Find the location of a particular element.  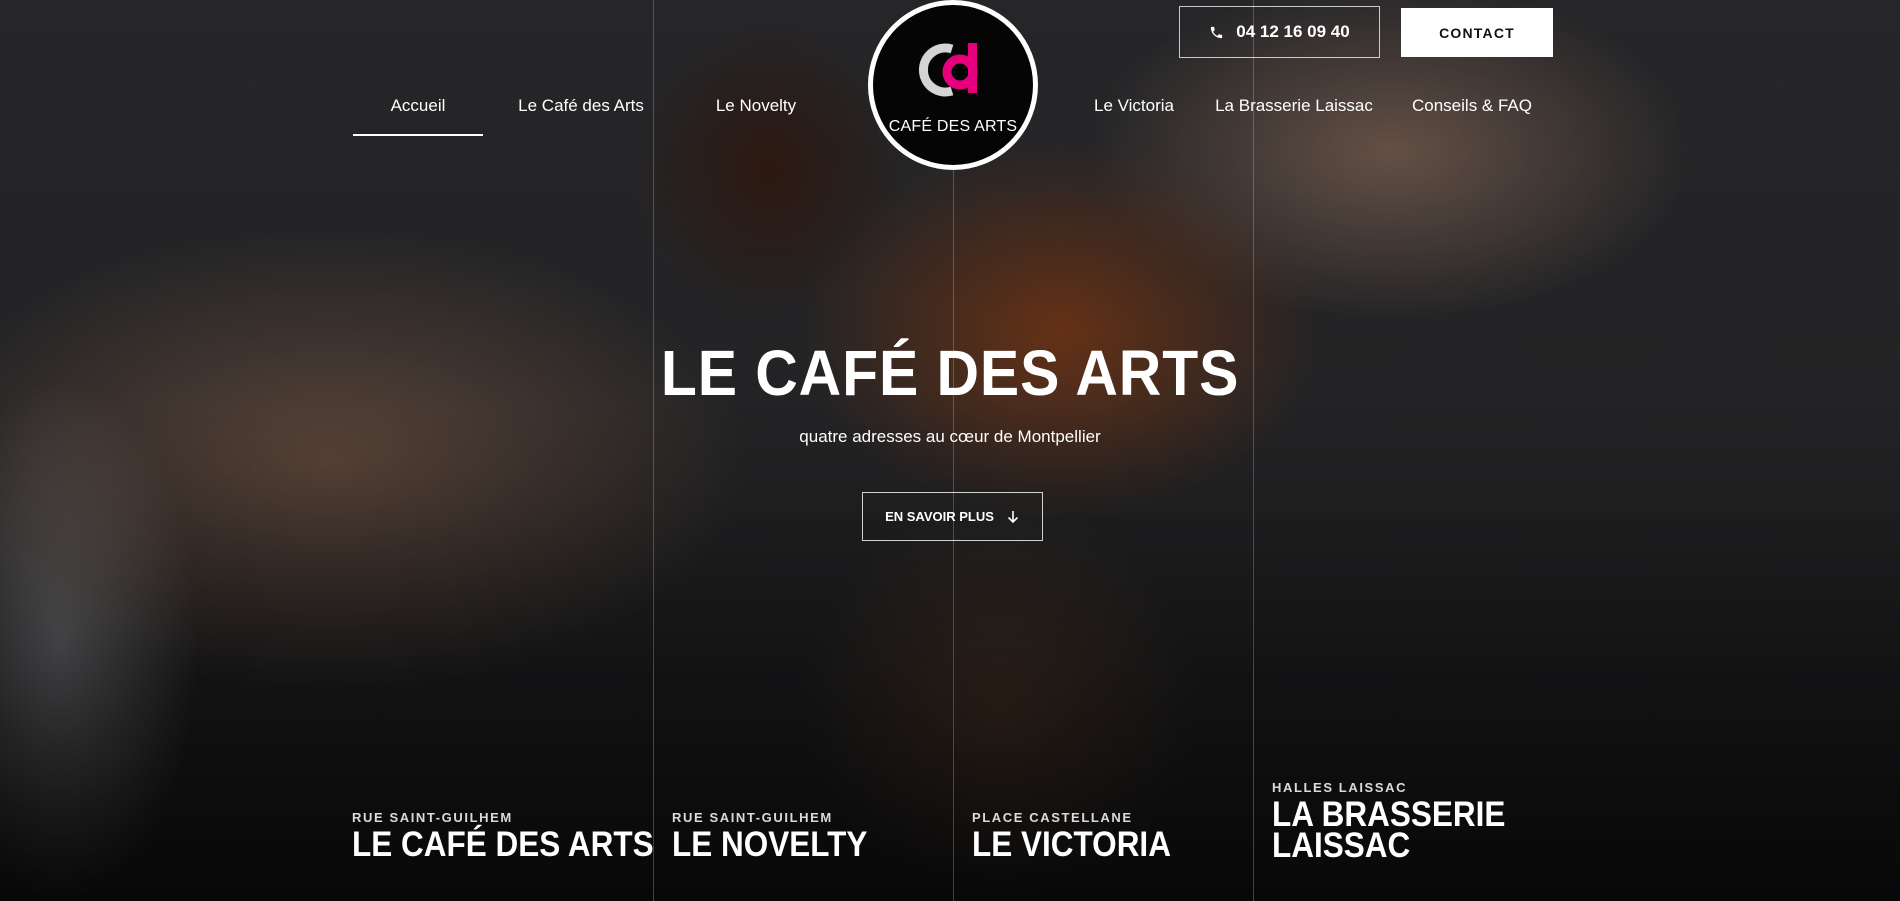

phone-number: 04 12 16 09 40 is located at coordinates (1293, 31).